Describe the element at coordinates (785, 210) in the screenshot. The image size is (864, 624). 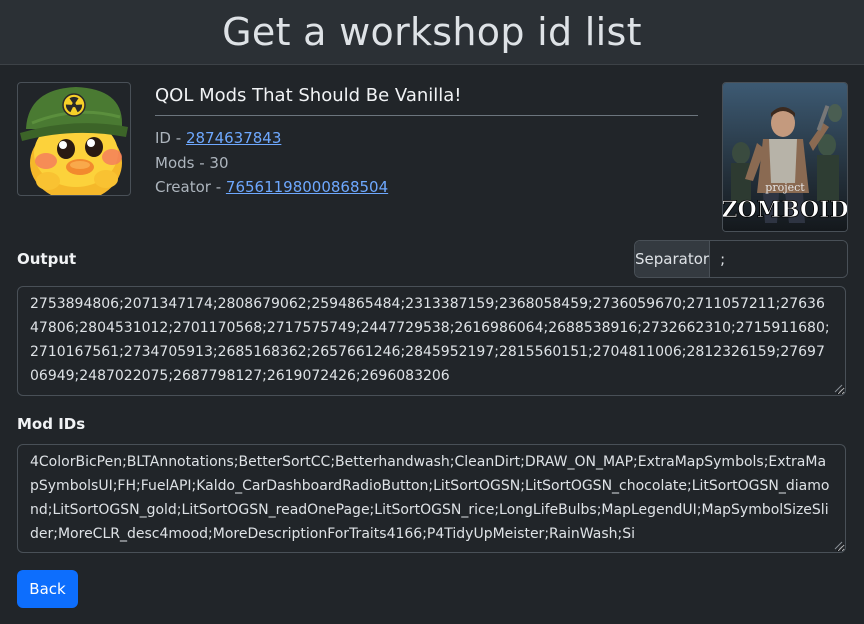
I see `cover-title-main: ZOMBOID` at that location.